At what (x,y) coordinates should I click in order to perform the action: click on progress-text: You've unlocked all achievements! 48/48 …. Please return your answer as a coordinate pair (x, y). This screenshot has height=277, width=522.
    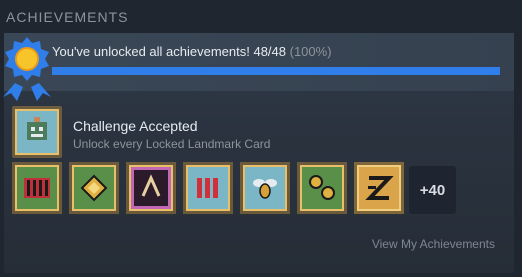
    Looking at the image, I should click on (192, 51).